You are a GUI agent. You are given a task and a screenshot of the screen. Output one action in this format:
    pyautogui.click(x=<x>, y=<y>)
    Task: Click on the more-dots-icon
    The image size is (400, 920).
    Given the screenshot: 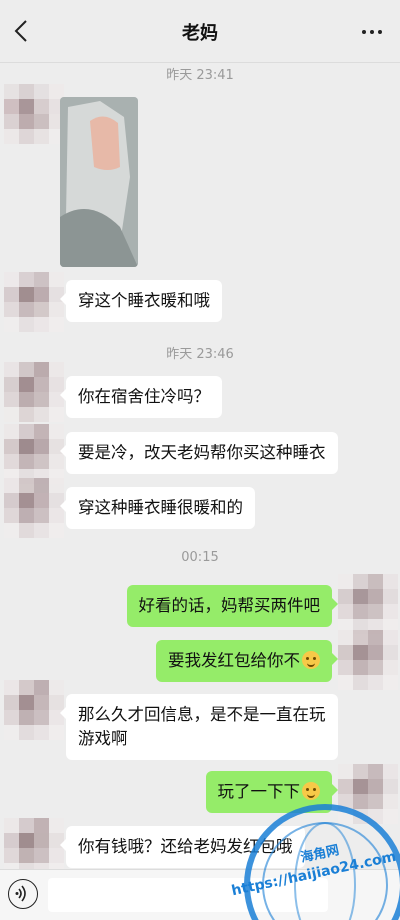 What is the action you would take?
    pyautogui.click(x=372, y=32)
    